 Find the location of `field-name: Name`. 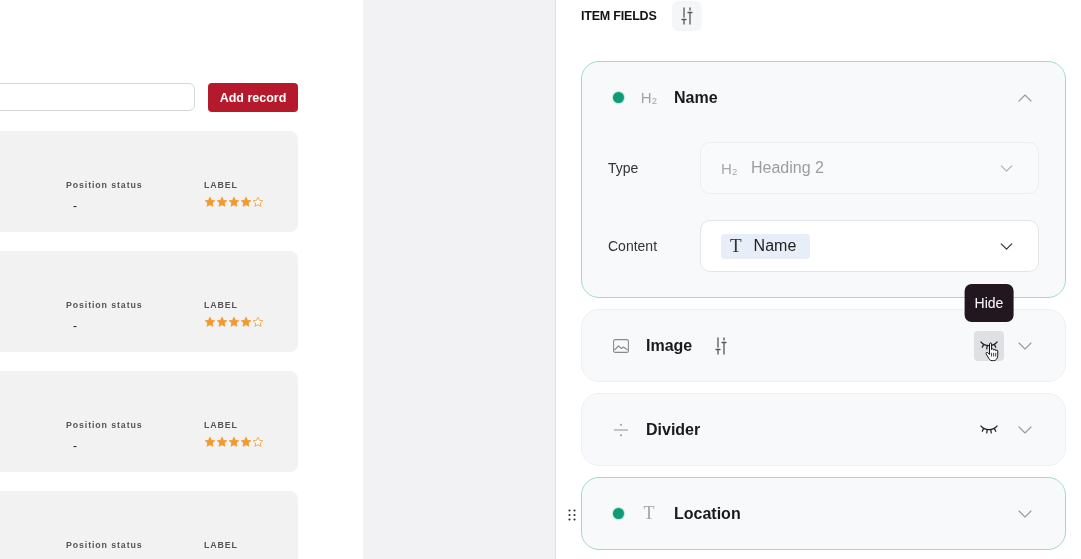

field-name: Name is located at coordinates (696, 97).